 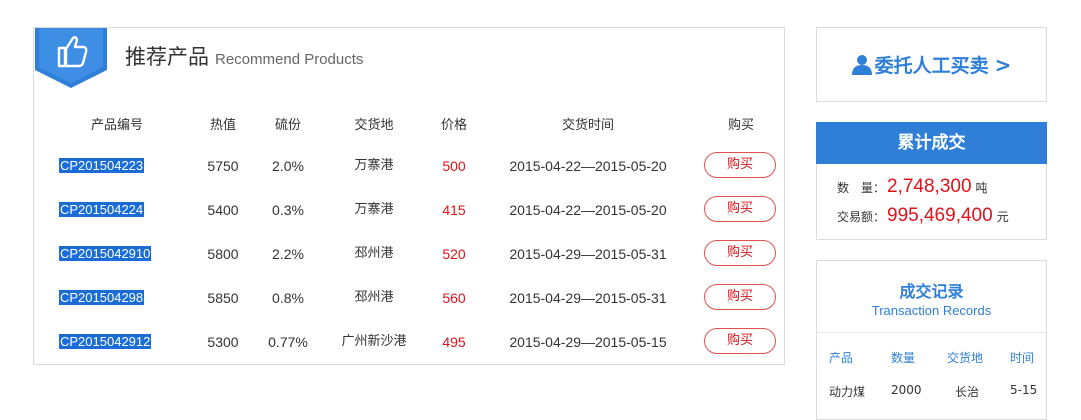 I want to click on col-price: 价格, so click(x=453, y=125).